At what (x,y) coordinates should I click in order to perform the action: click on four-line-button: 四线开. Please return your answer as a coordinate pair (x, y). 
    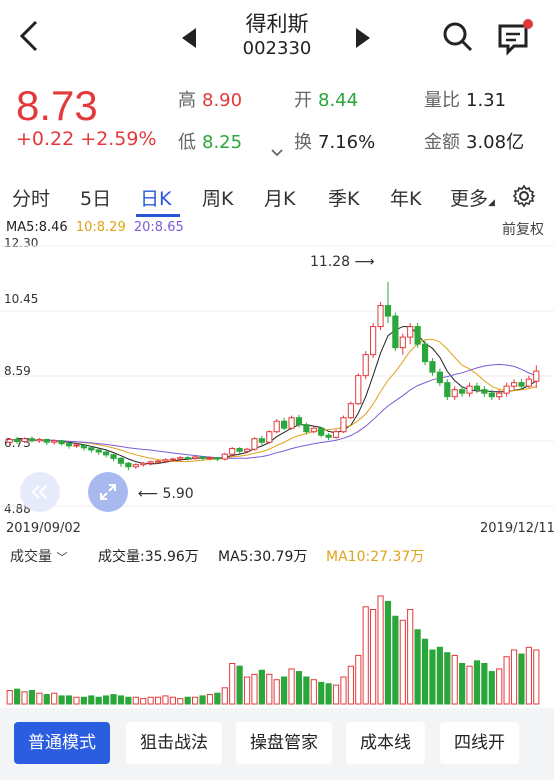
    Looking at the image, I should click on (479, 743).